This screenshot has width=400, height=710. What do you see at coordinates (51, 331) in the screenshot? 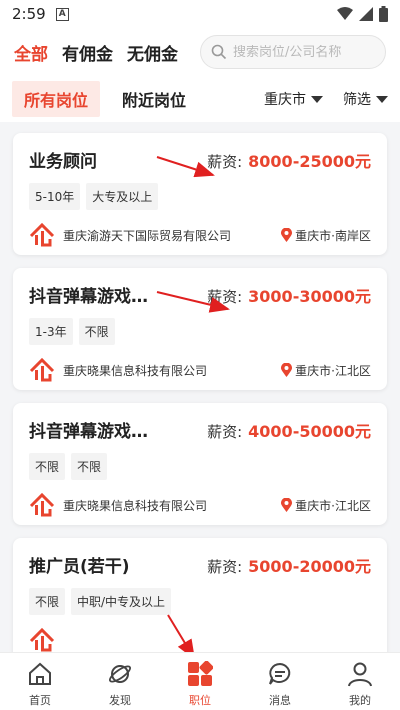
I see `job-tag: 1-3年` at bounding box center [51, 331].